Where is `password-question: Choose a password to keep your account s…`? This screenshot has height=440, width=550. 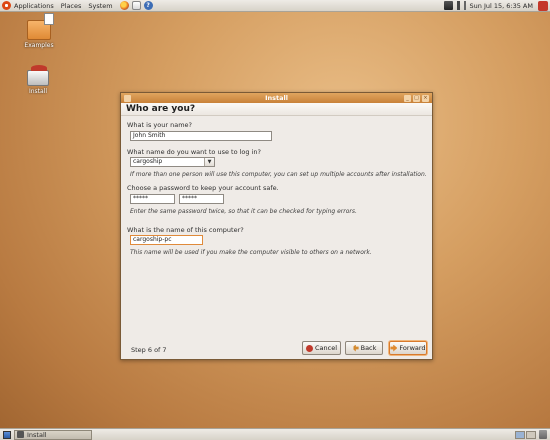
password-question: Choose a password to keep your account s… is located at coordinates (203, 188).